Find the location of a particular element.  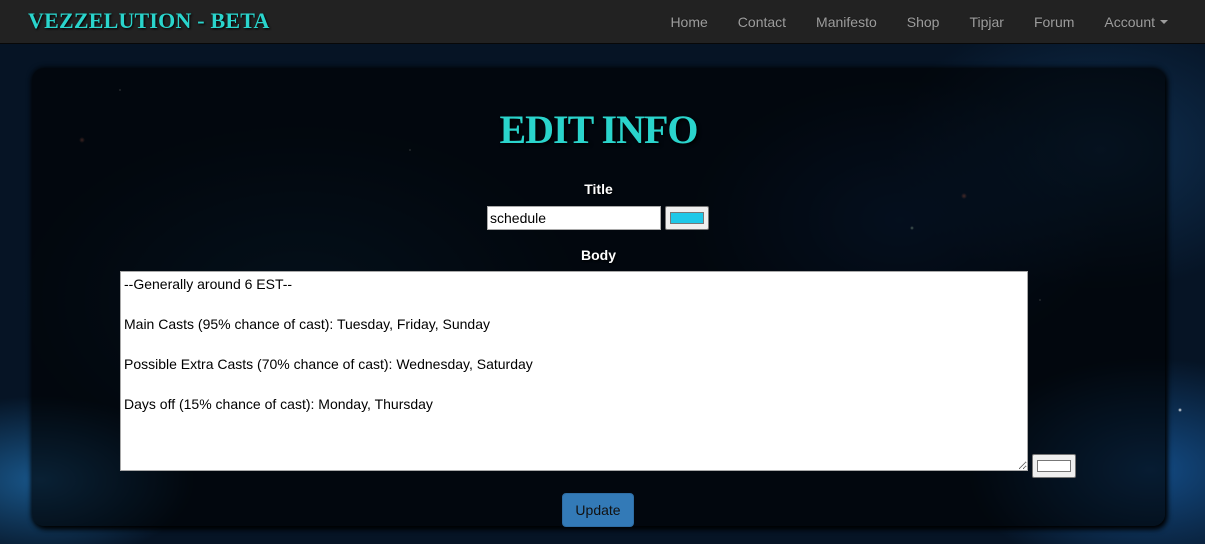

nav-home: Home is located at coordinates (688, 22).